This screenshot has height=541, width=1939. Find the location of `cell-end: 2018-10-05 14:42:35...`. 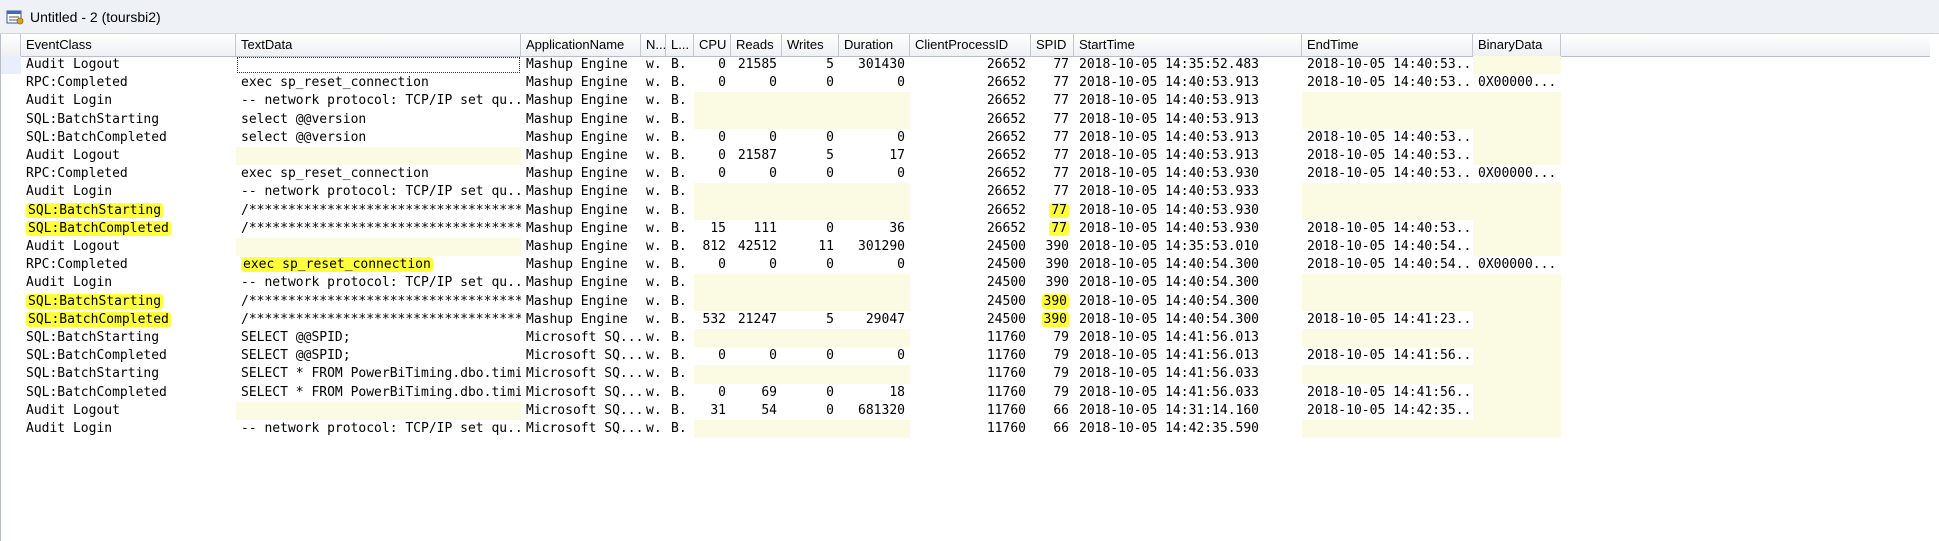

cell-end: 2018-10-05 14:42:35... is located at coordinates (1387, 411).